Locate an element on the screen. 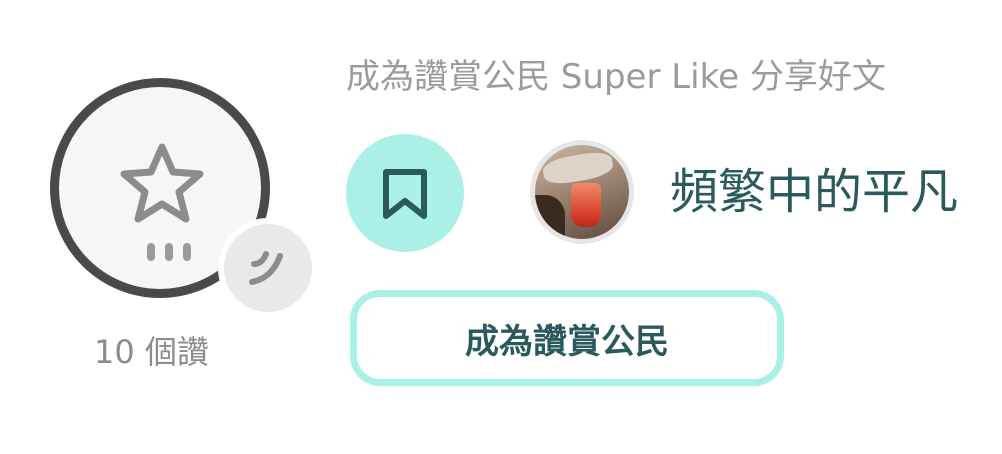 The height and width of the screenshot is (454, 1002). clap-button is located at coordinates (268, 268).